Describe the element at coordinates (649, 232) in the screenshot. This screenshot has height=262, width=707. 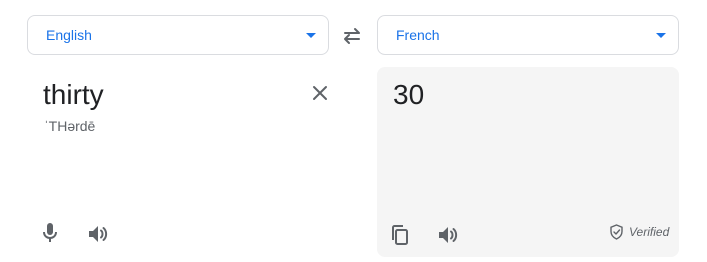
I see `verified-label: Verified` at that location.